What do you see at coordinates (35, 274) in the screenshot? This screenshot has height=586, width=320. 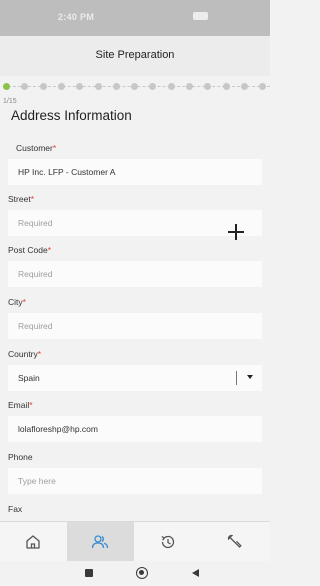 I see `post-code-placeholder: Required` at bounding box center [35, 274].